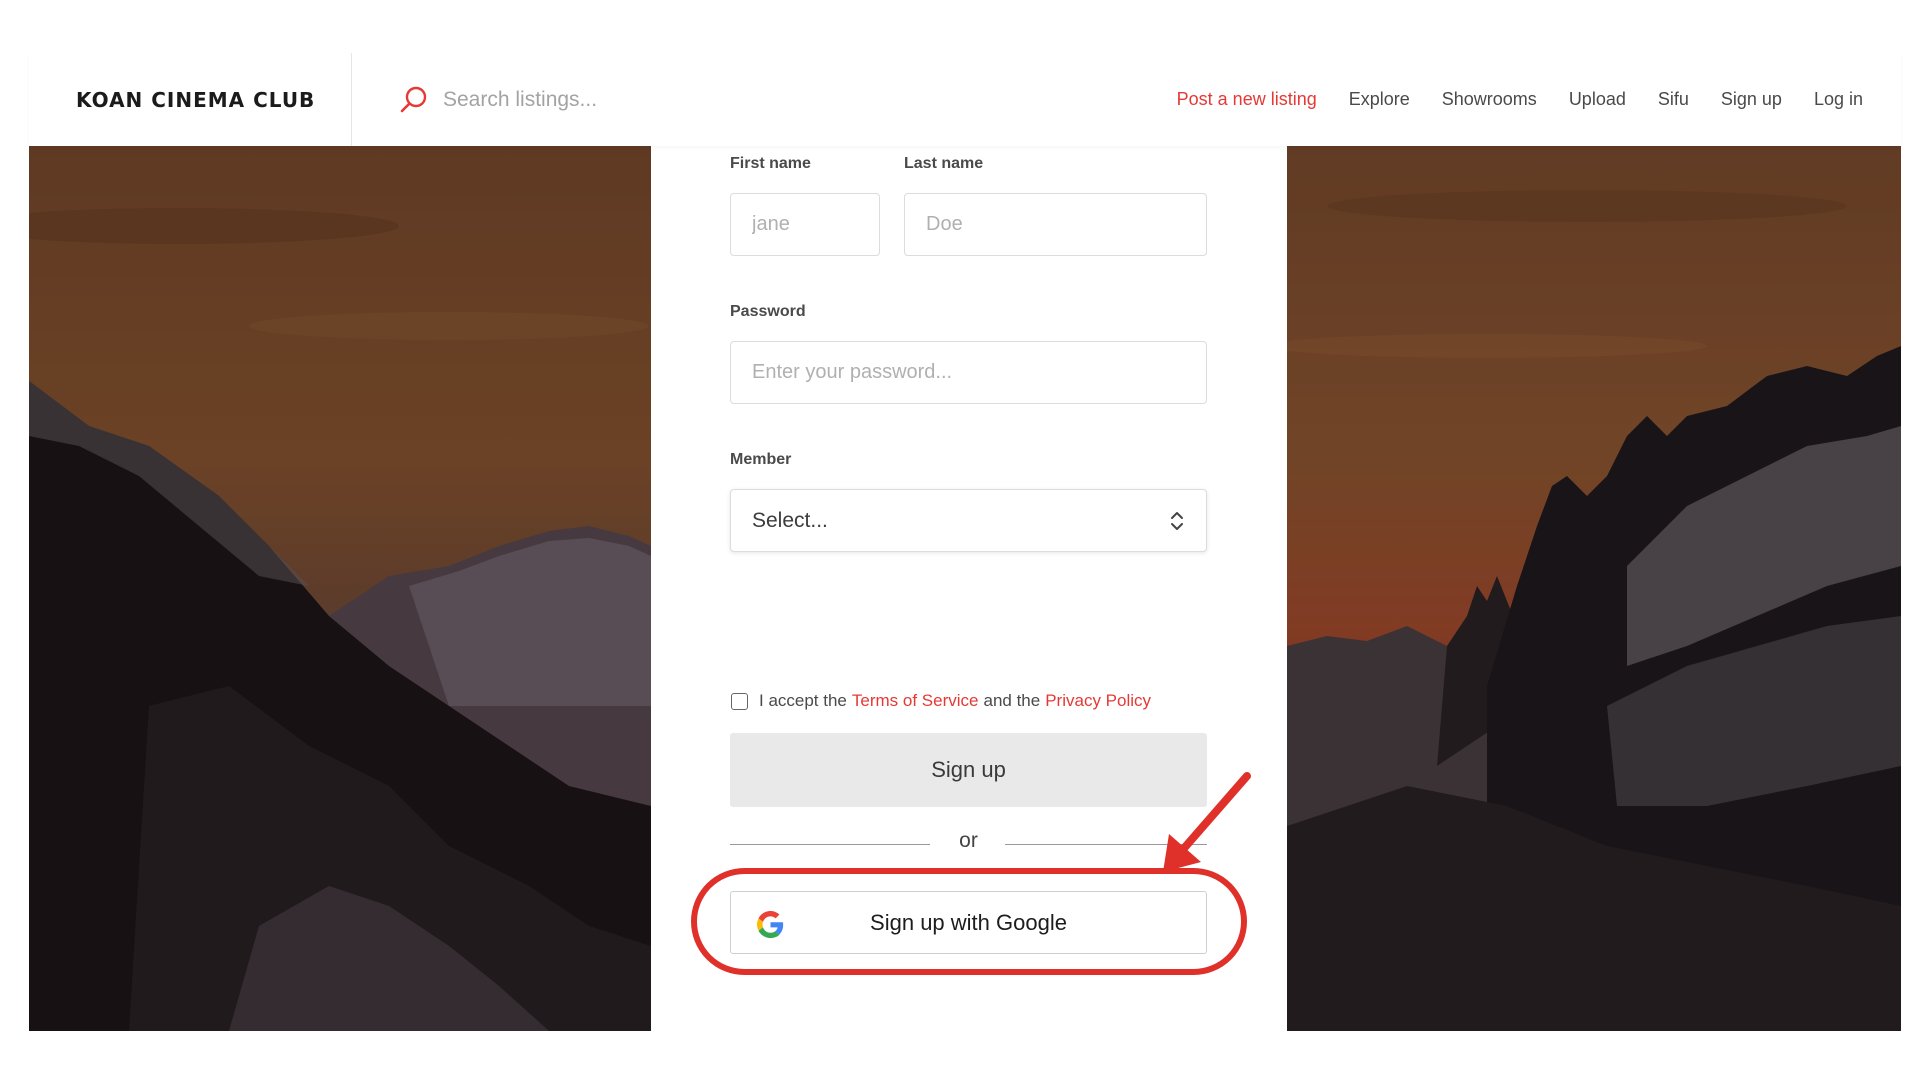 The width and height of the screenshot is (1920, 1080). I want to click on navbar-divider, so click(351, 99).